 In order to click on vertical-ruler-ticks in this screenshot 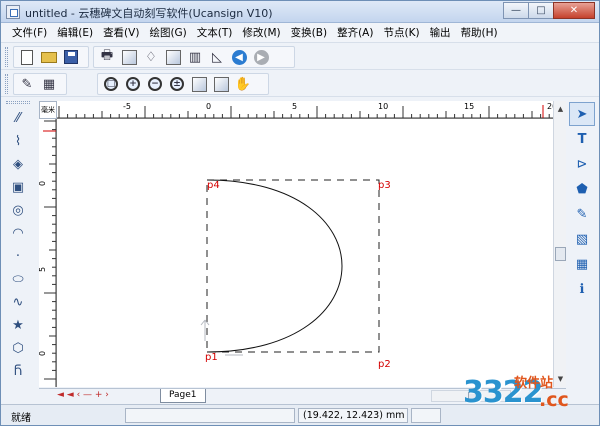, I will do `click(49, 253)`.